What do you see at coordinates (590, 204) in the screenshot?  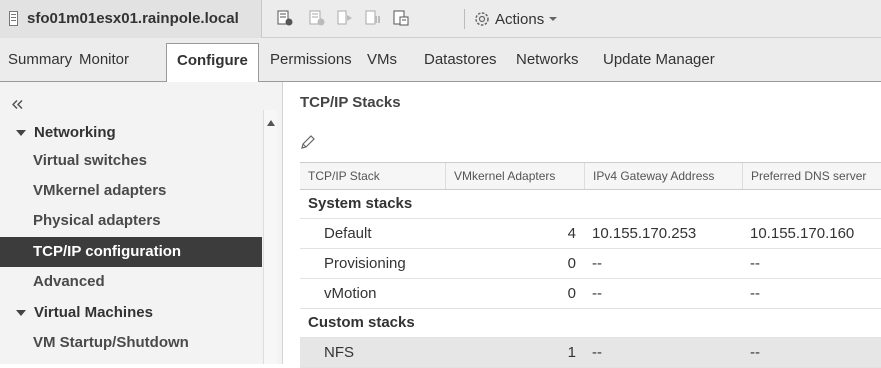 I see `group-header-system-stacks: System stacks` at bounding box center [590, 204].